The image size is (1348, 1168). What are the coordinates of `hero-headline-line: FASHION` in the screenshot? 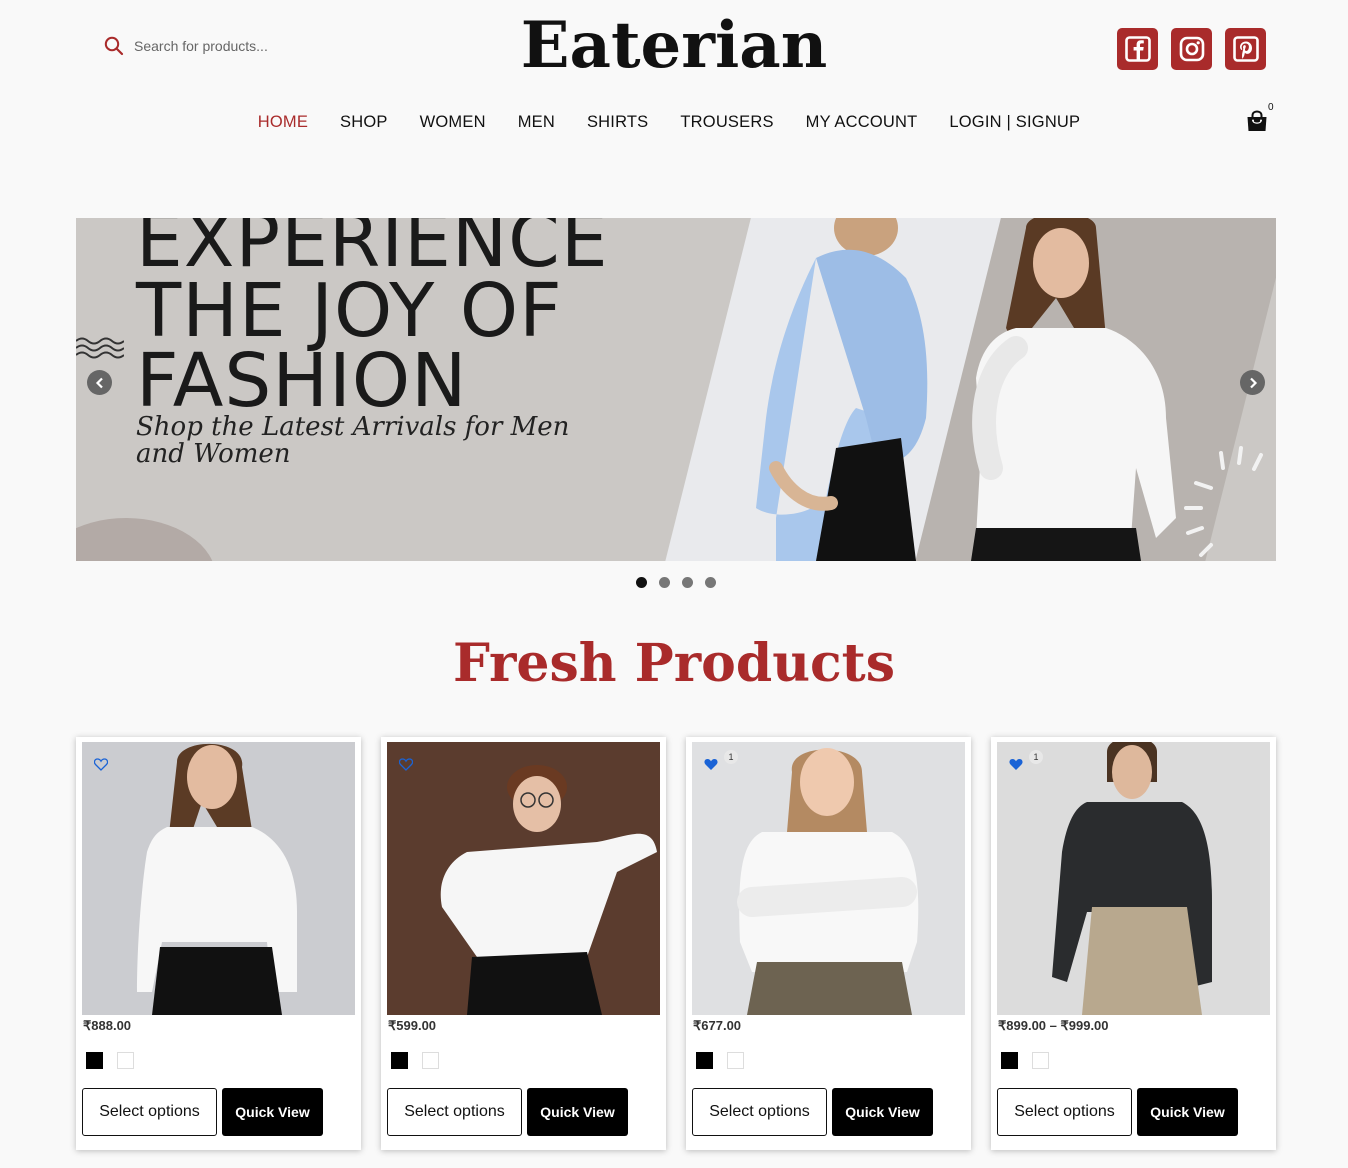 It's located at (302, 381).